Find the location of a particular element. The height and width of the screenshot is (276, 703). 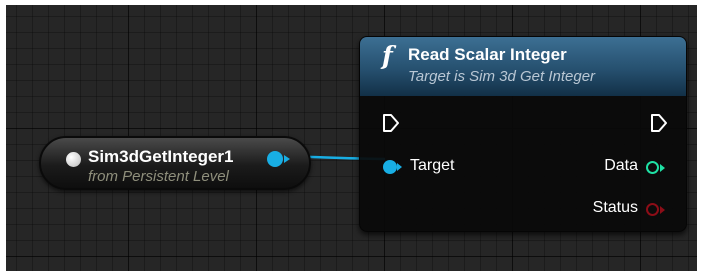

function-node-subtitle: Target is Sim 3d Get Integer is located at coordinates (502, 76).